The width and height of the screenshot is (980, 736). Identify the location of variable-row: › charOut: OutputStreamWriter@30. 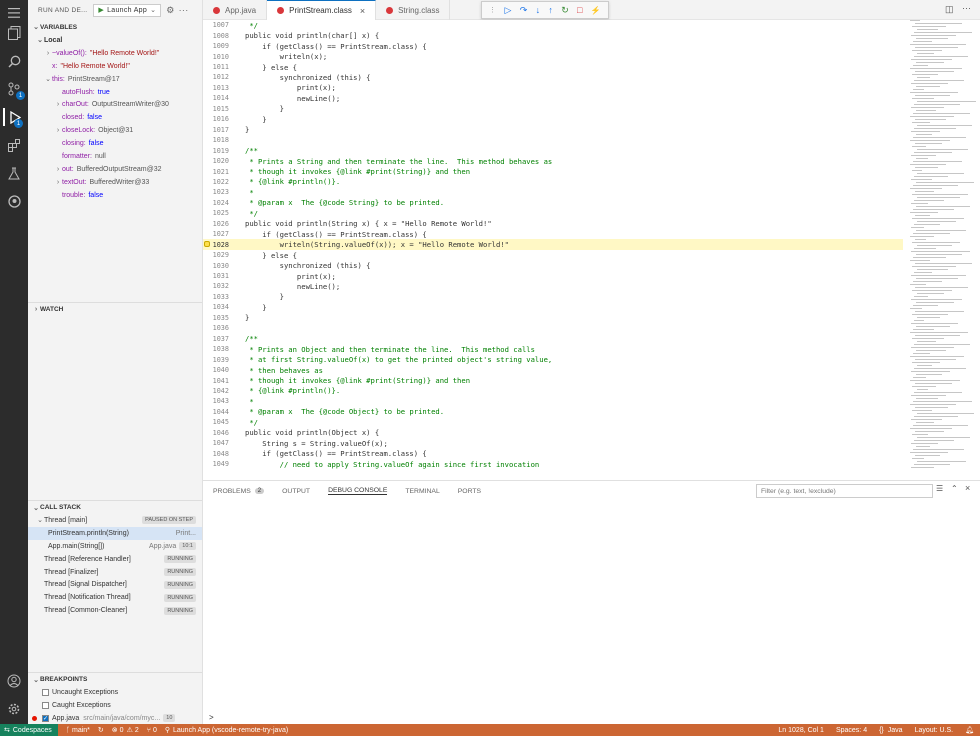
(115, 104).